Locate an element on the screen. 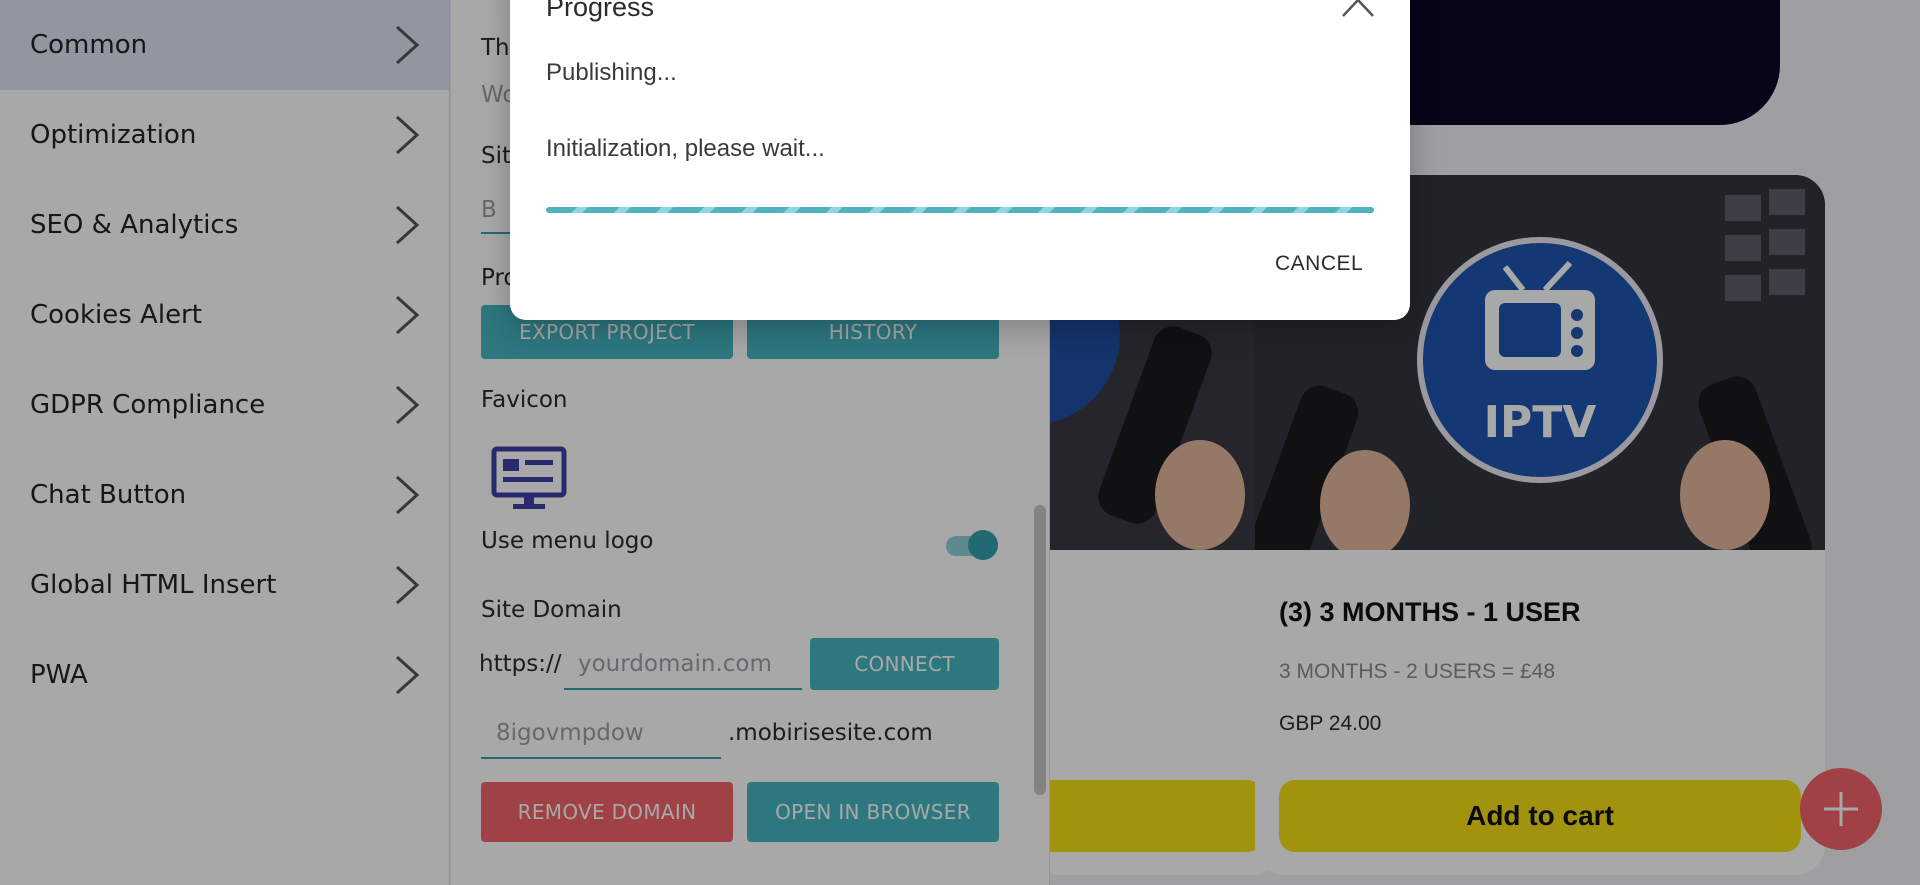 This screenshot has height=885, width=1920. progress-bar is located at coordinates (960, 210).